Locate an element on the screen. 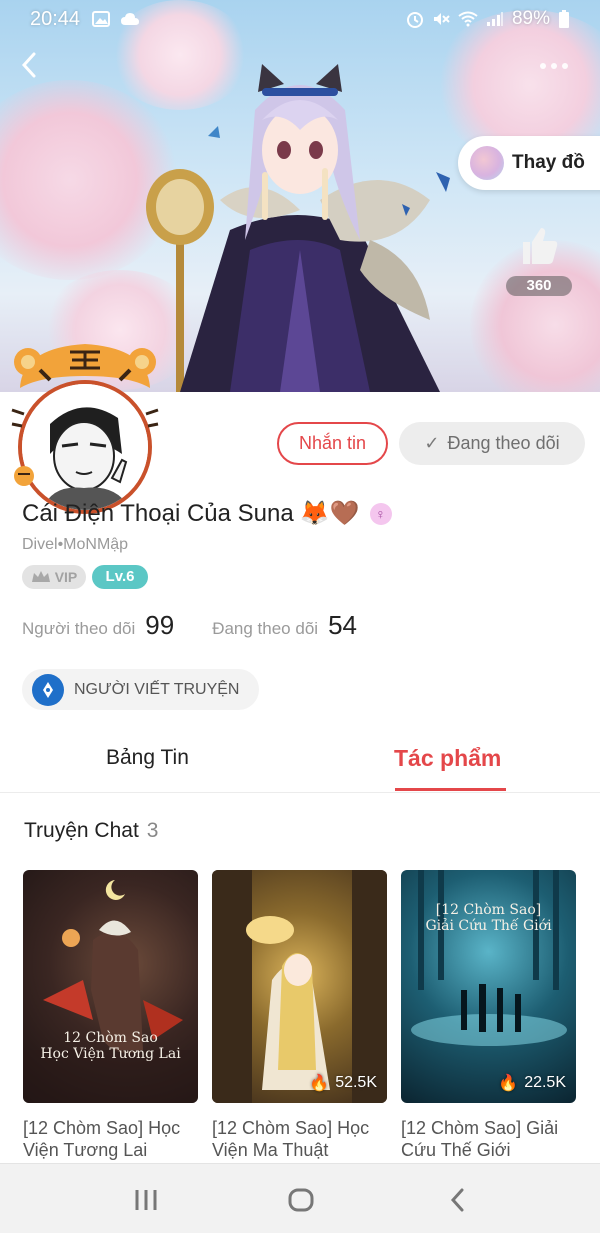  section-count: 3 is located at coordinates (152, 830).